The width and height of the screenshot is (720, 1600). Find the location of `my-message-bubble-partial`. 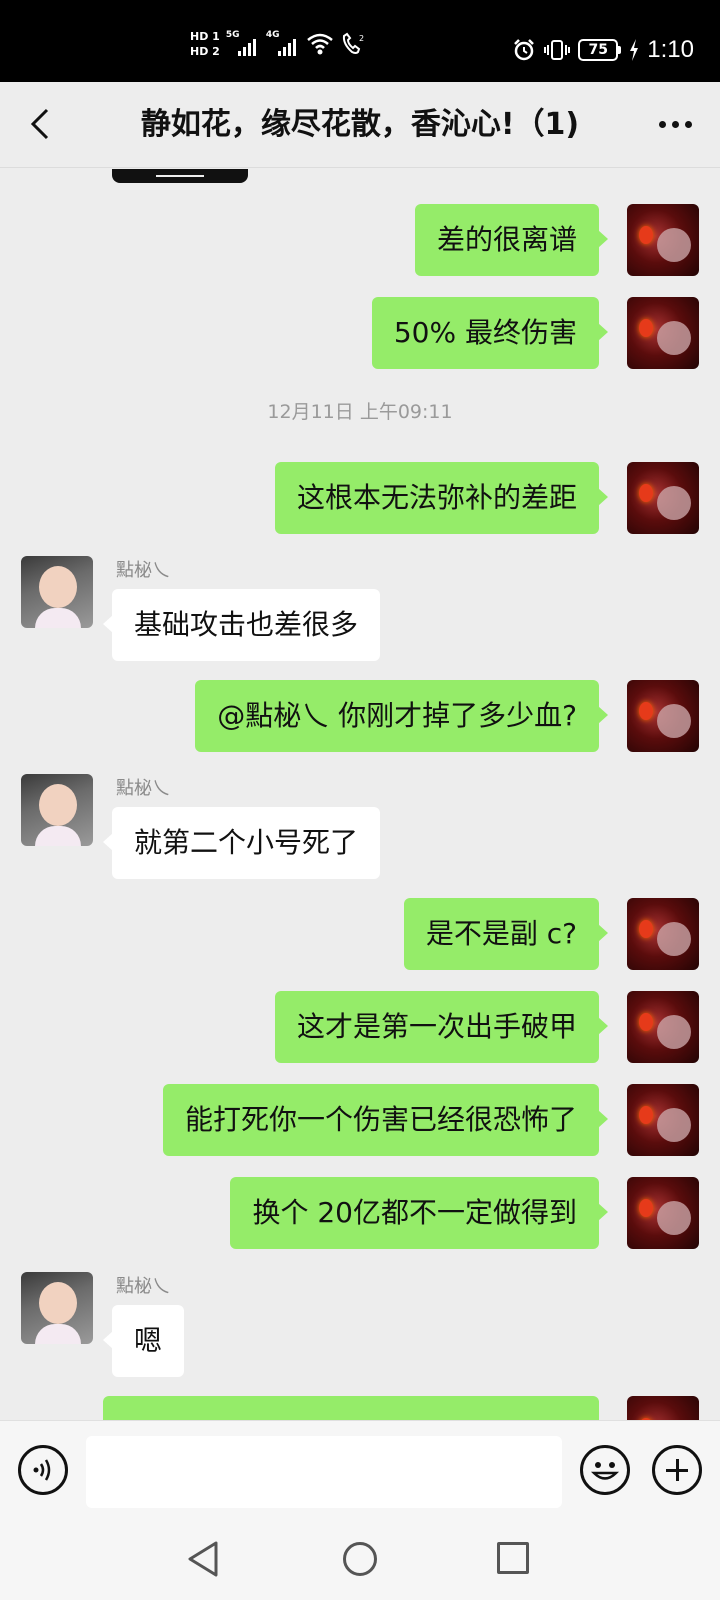

my-message-bubble-partial is located at coordinates (351, 1408).